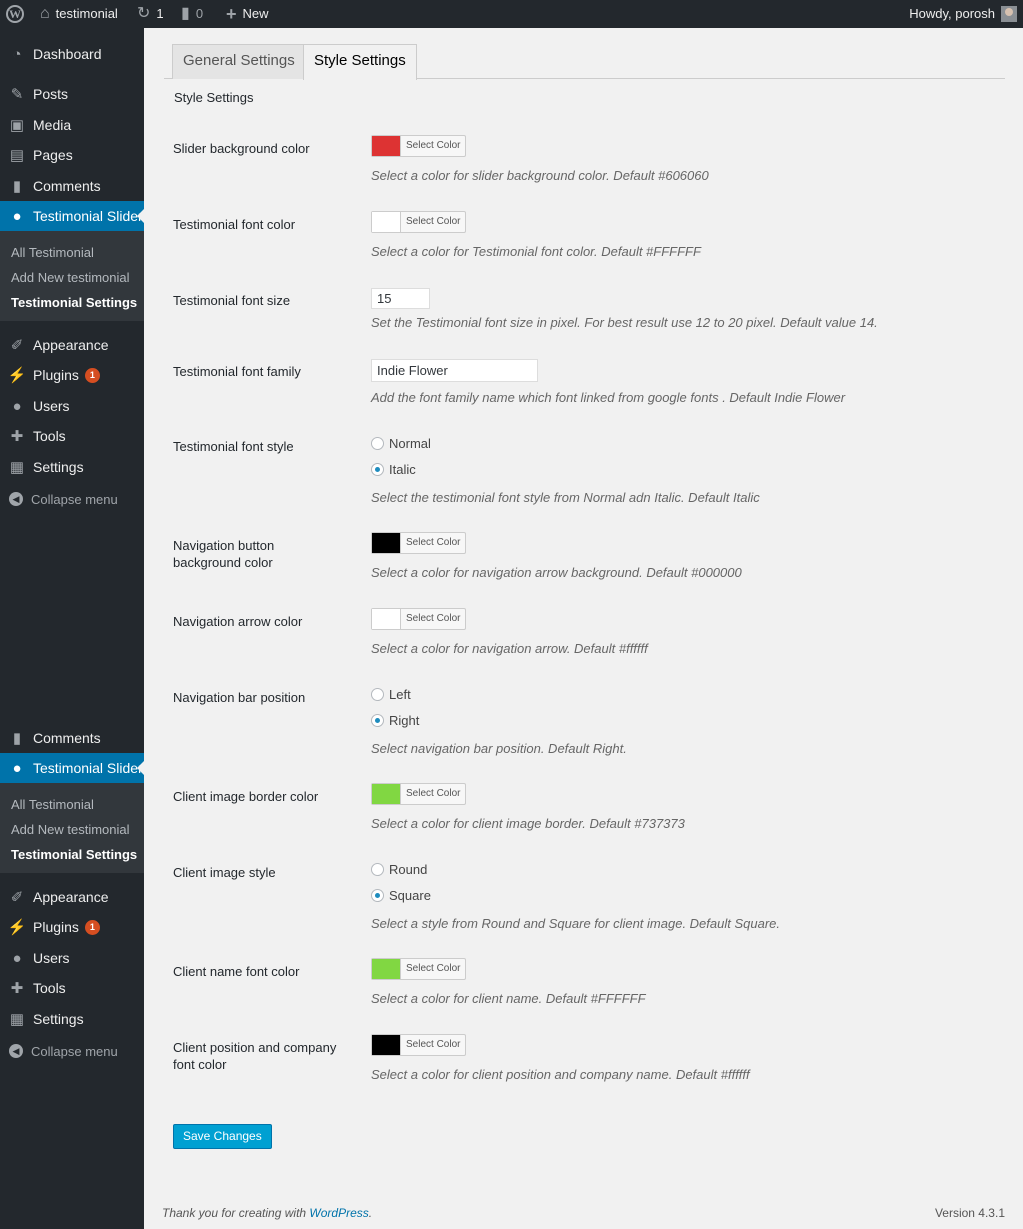  I want to click on menu-tools-label: Tools, so click(49, 988).